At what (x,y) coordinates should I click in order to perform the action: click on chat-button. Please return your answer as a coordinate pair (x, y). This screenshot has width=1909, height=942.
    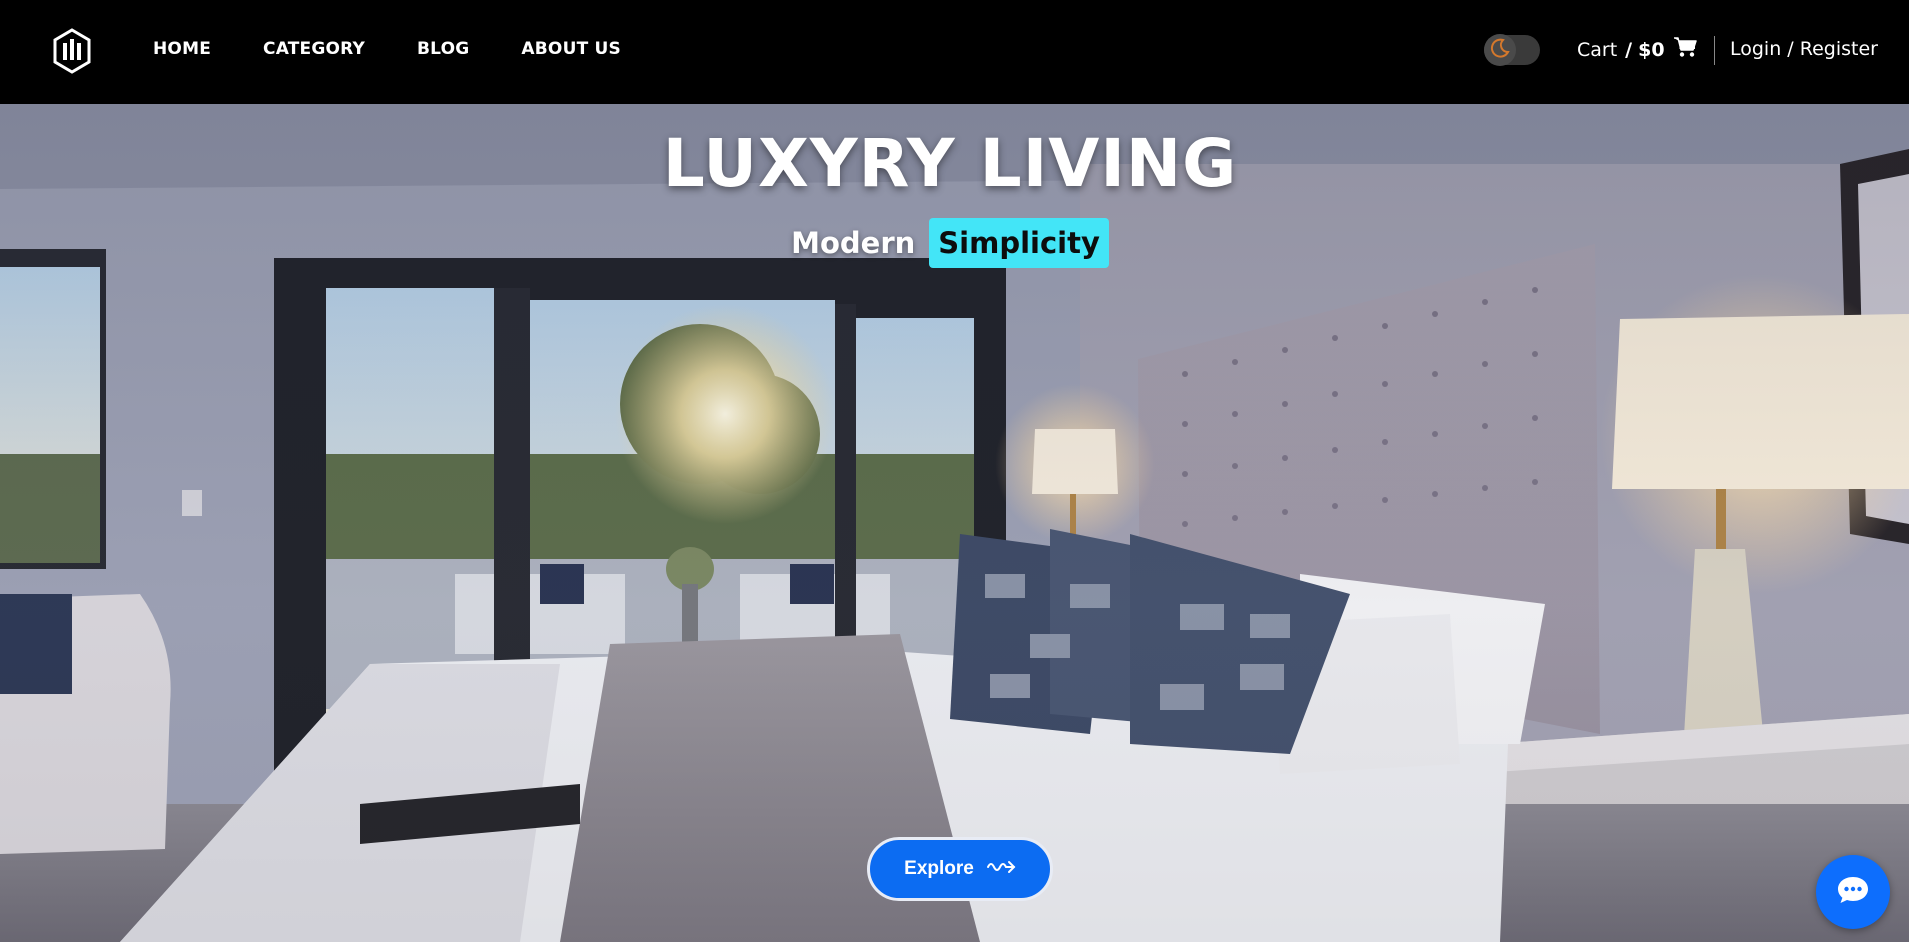
    Looking at the image, I should click on (1853, 892).